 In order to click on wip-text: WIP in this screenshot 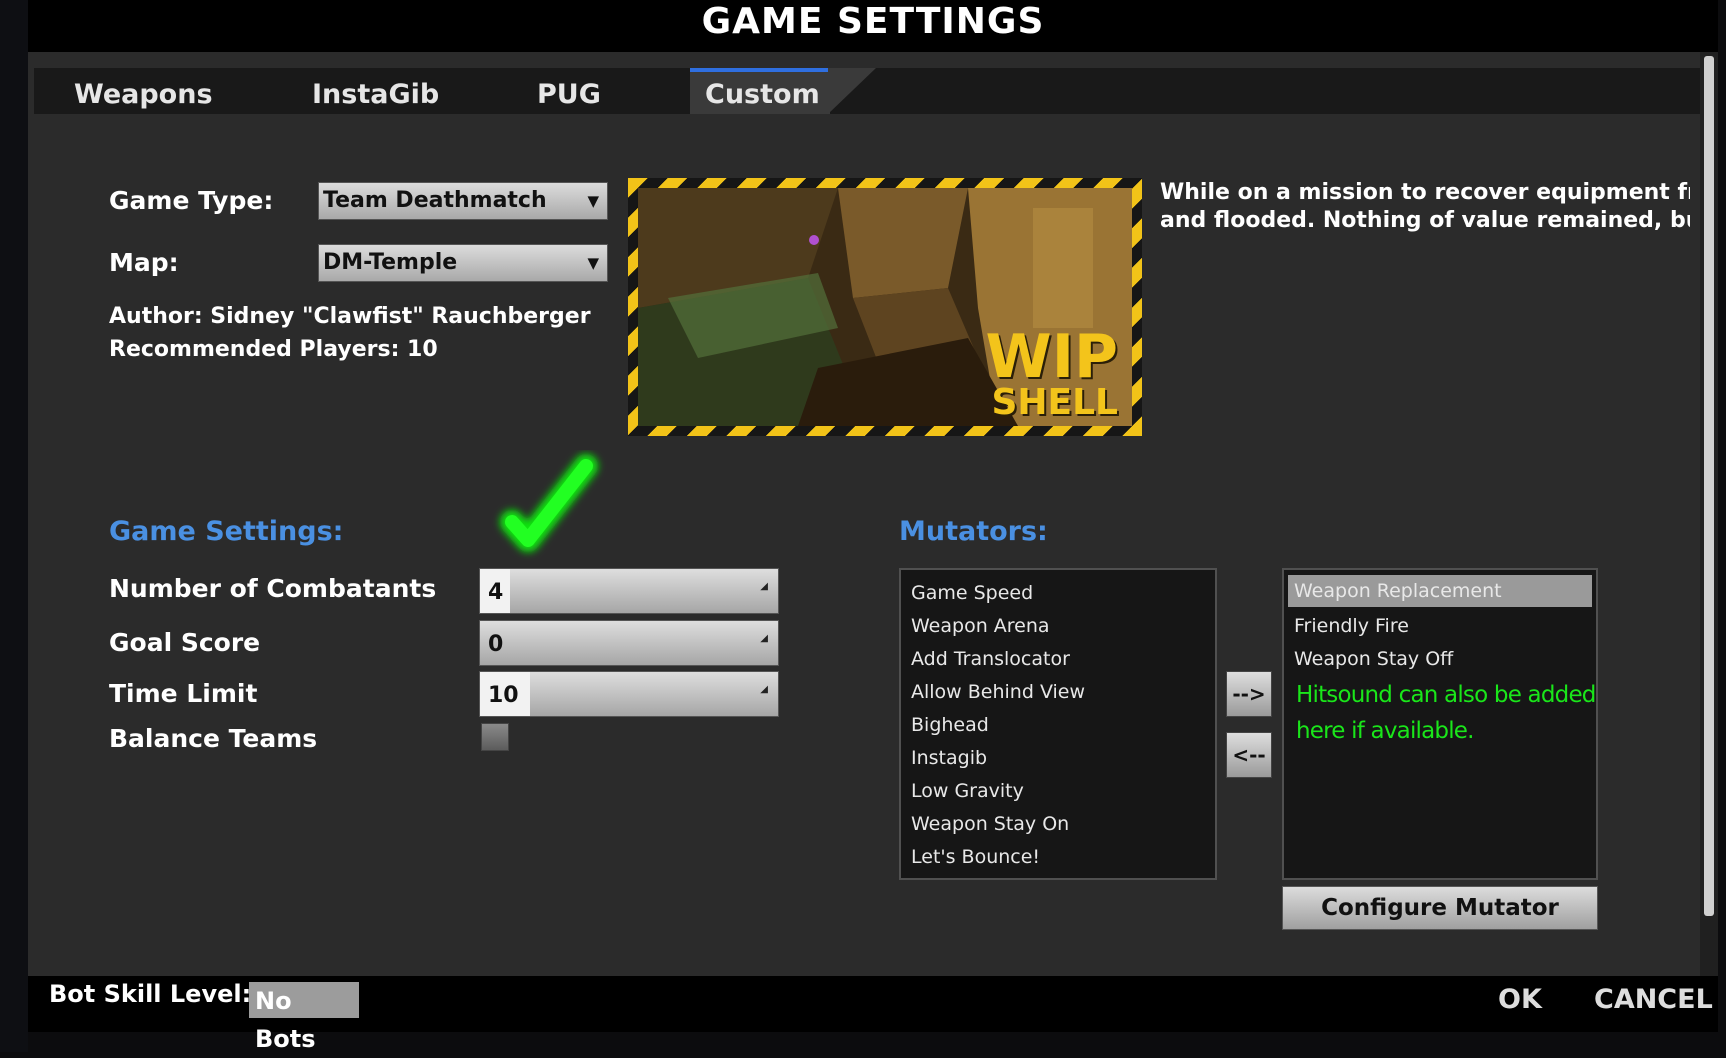, I will do `click(1051, 356)`.